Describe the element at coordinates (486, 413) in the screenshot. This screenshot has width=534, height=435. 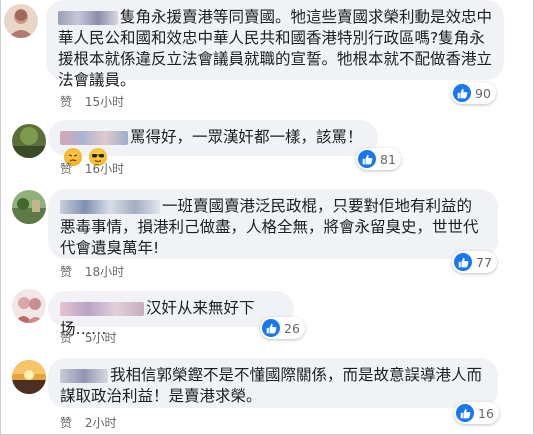
I see `reaction-count: 16` at that location.